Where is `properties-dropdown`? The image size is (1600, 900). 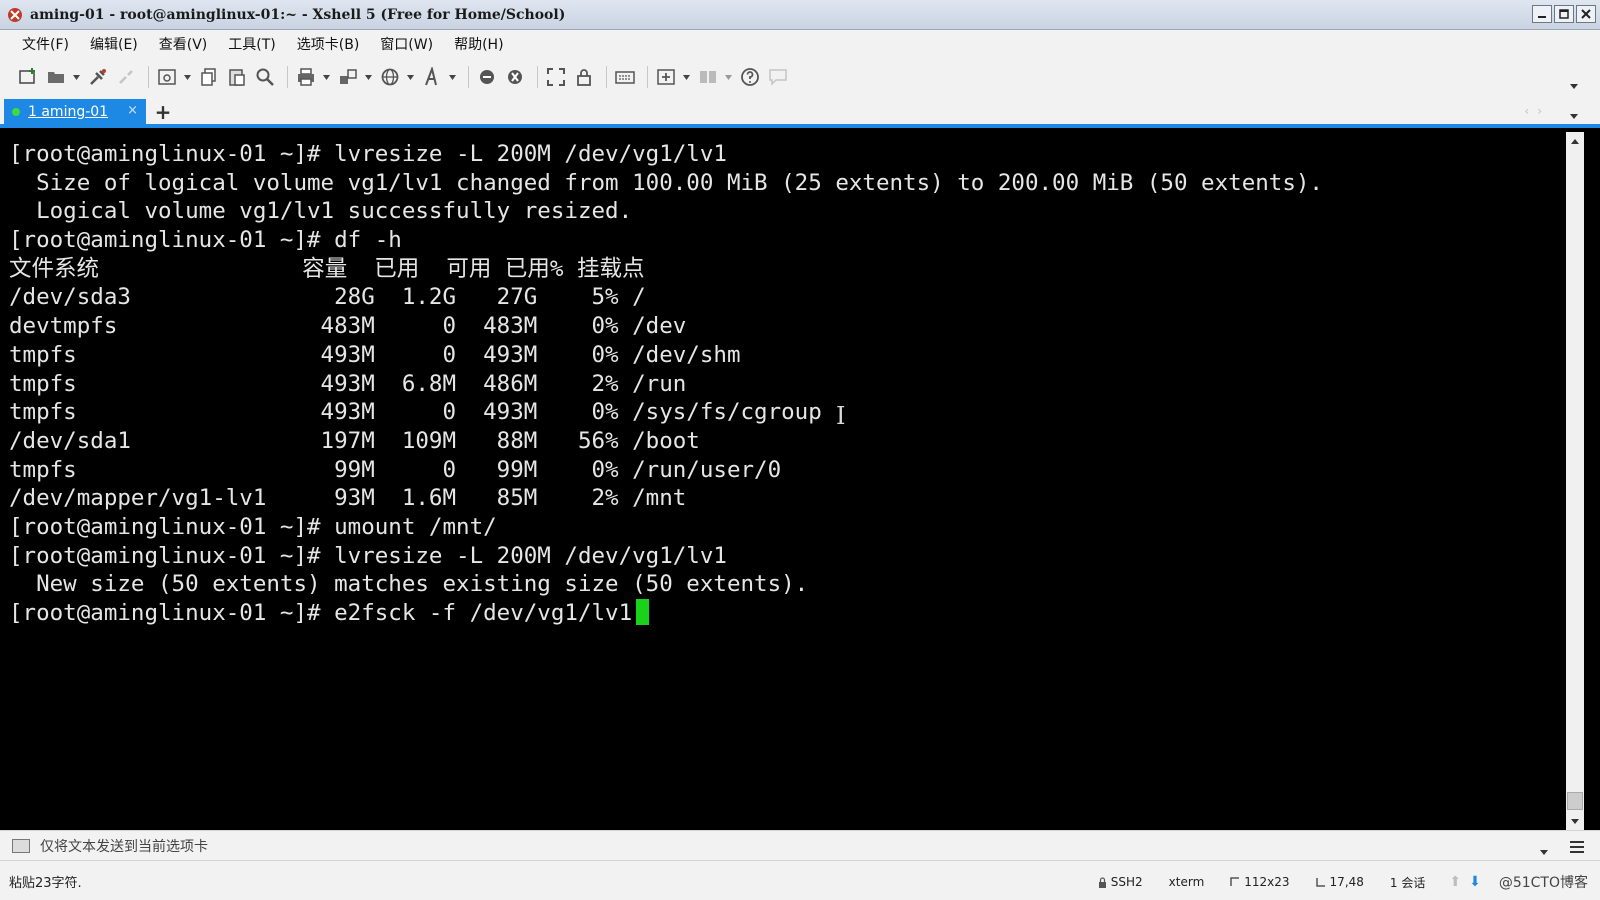
properties-dropdown is located at coordinates (187, 77).